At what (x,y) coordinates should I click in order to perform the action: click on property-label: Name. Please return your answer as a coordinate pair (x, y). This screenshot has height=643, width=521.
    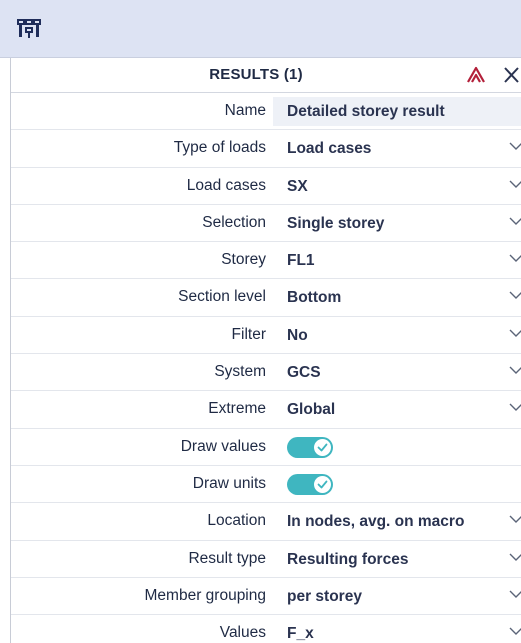
    Looking at the image, I should click on (245, 110).